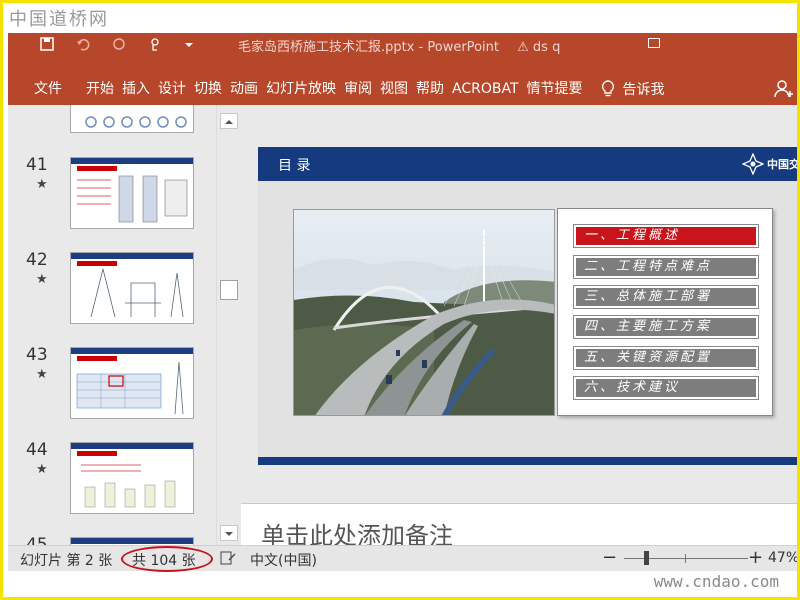 The image size is (800, 600). I want to click on slide-number: 41, so click(37, 165).